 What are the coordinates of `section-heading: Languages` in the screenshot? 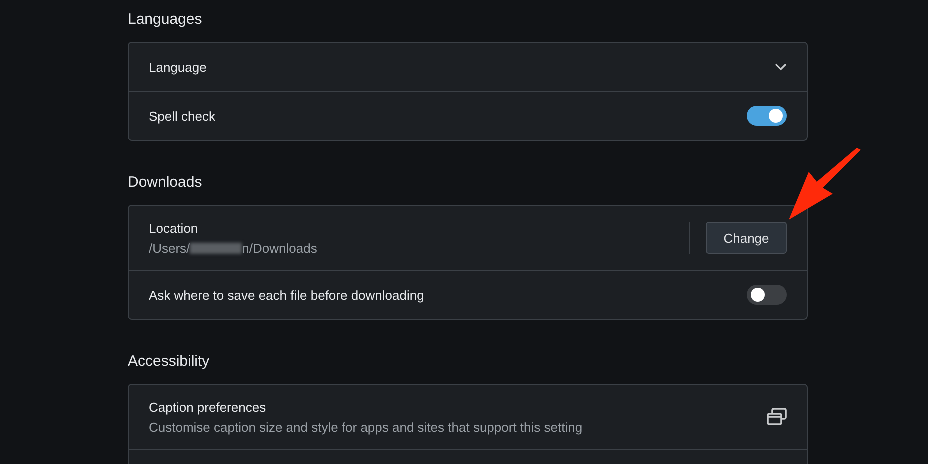 It's located at (166, 20).